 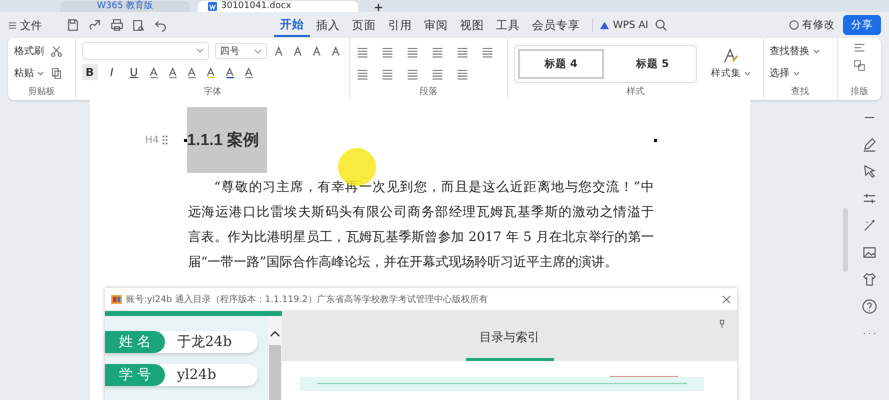 What do you see at coordinates (869, 225) in the screenshot?
I see `magic-wand-icon` at bounding box center [869, 225].